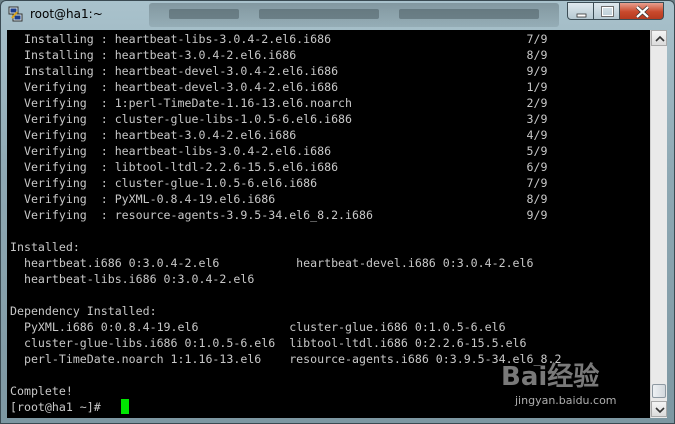 This screenshot has height=424, width=675. Describe the element at coordinates (83, 311) in the screenshot. I see `terminal-line: Dependency Installed:` at that location.